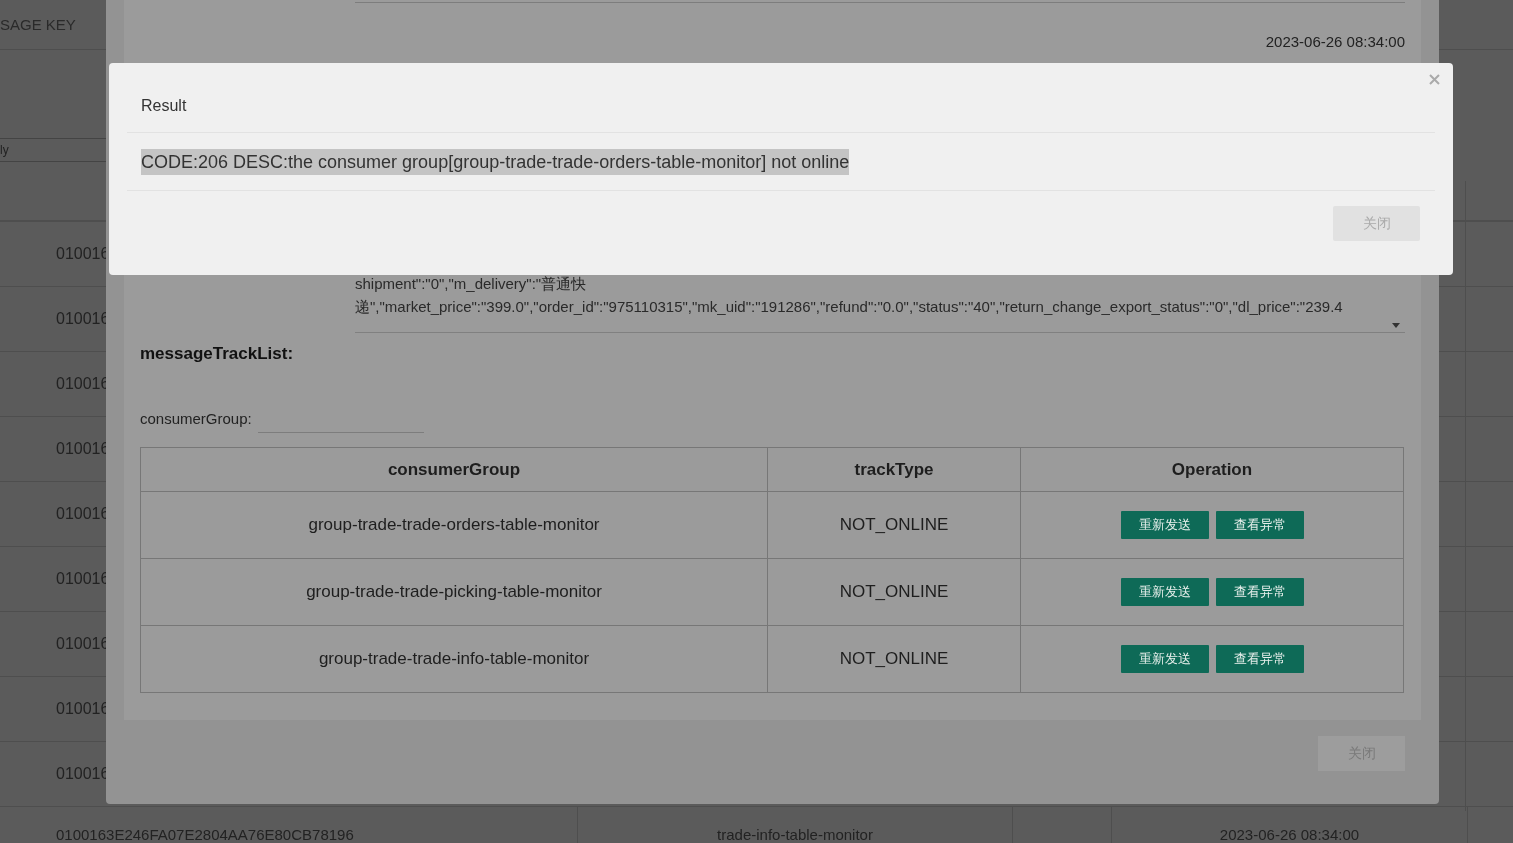 This screenshot has width=1513, height=843. I want to click on table-cell: group-trade-trade-picking-table-monitor, so click(454, 592).